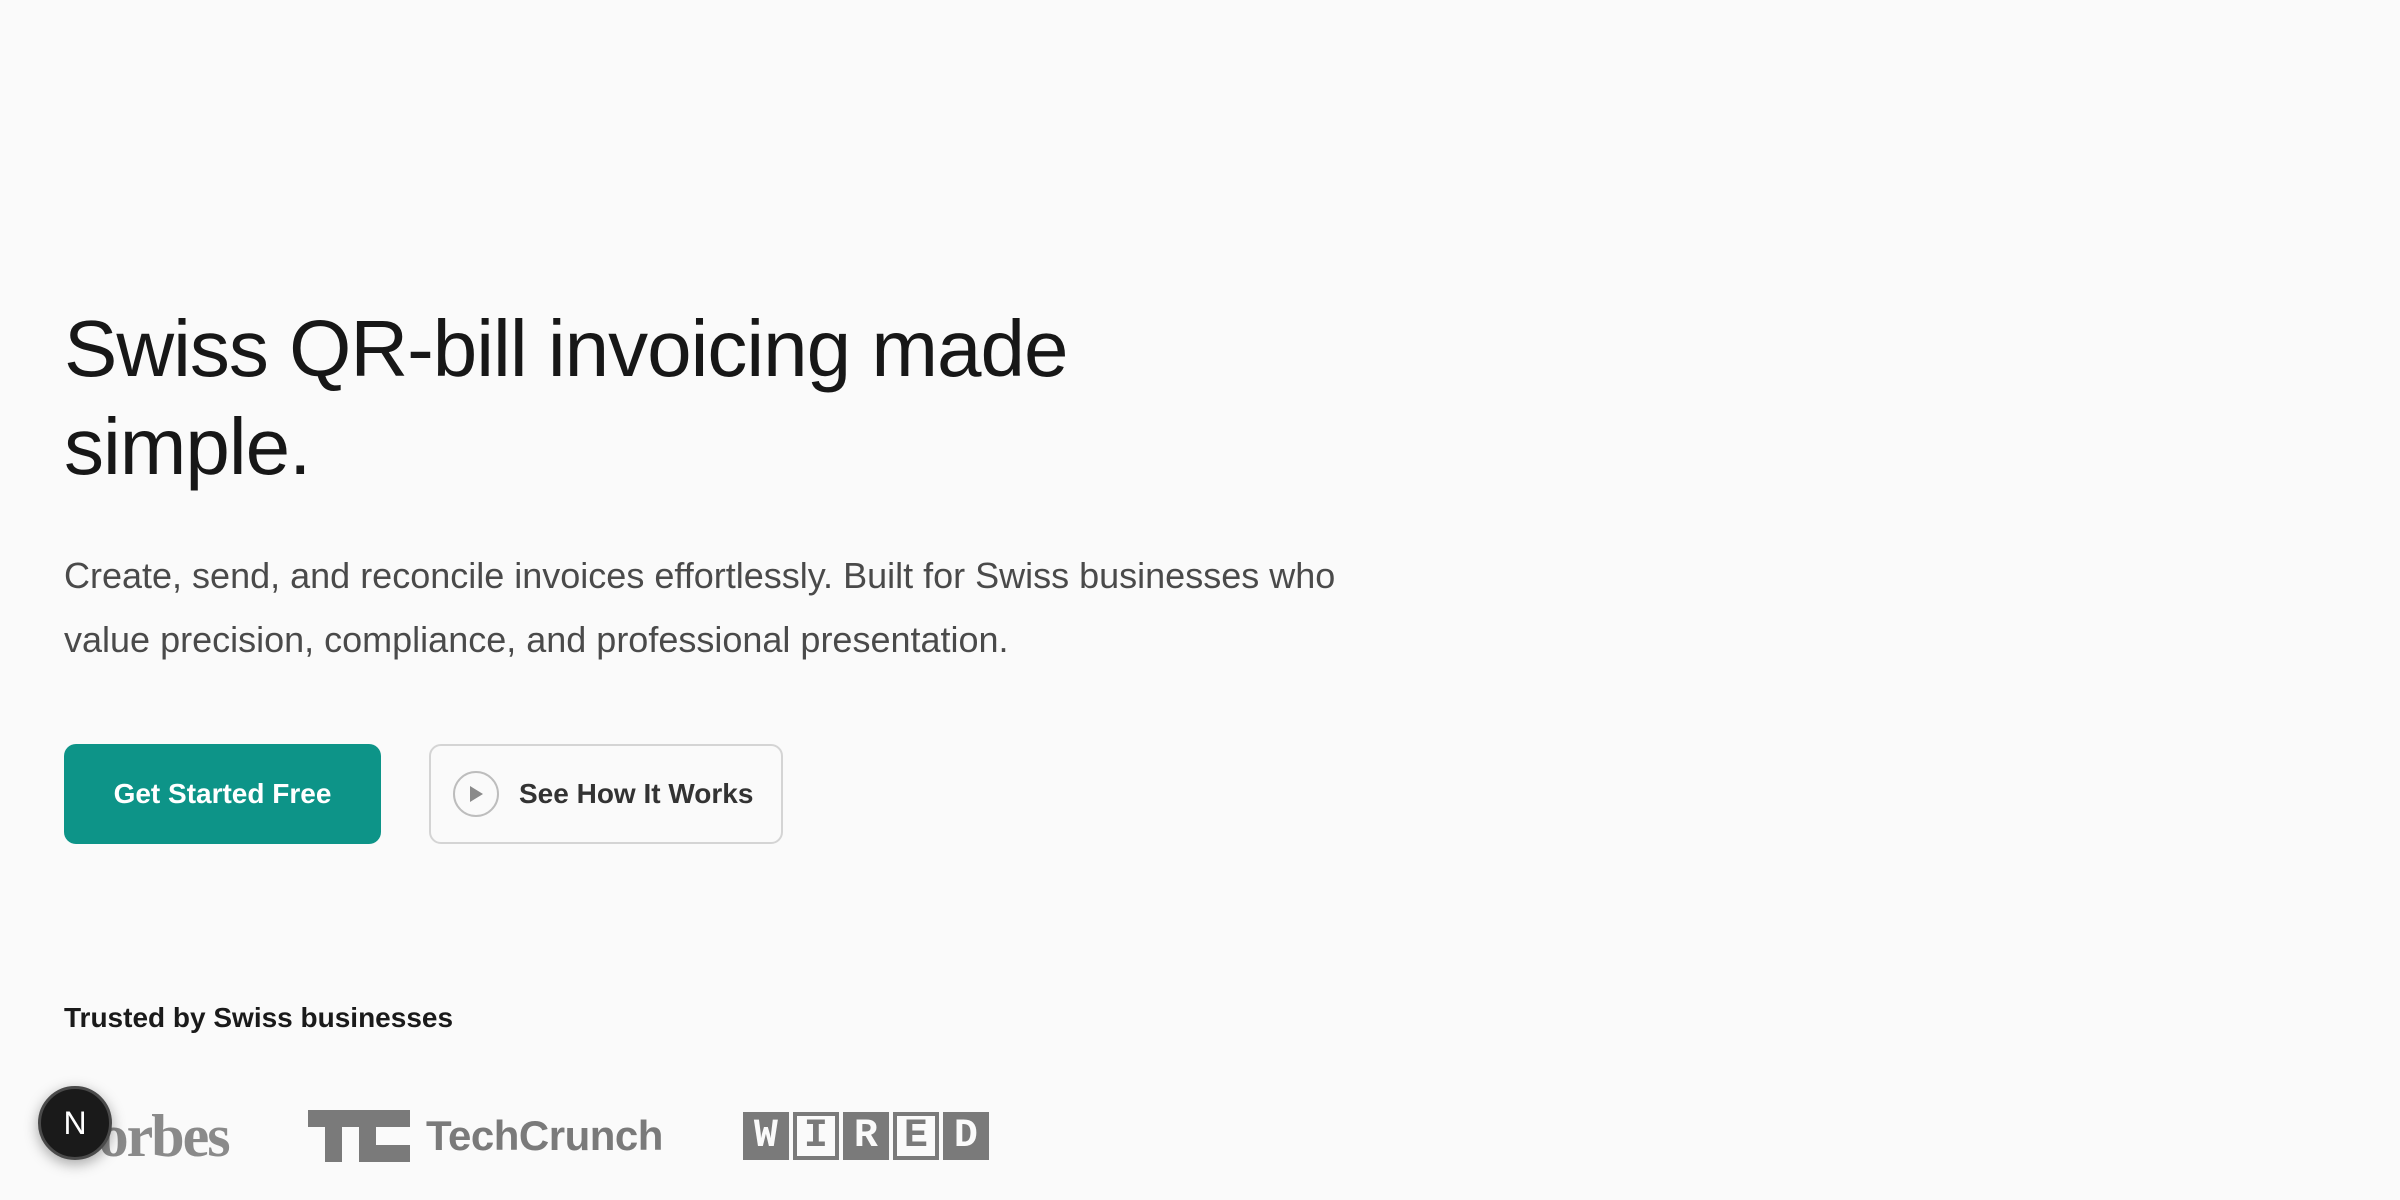 This screenshot has height=1200, width=2400. What do you see at coordinates (222, 794) in the screenshot?
I see `get-started-button: Get Started Free` at bounding box center [222, 794].